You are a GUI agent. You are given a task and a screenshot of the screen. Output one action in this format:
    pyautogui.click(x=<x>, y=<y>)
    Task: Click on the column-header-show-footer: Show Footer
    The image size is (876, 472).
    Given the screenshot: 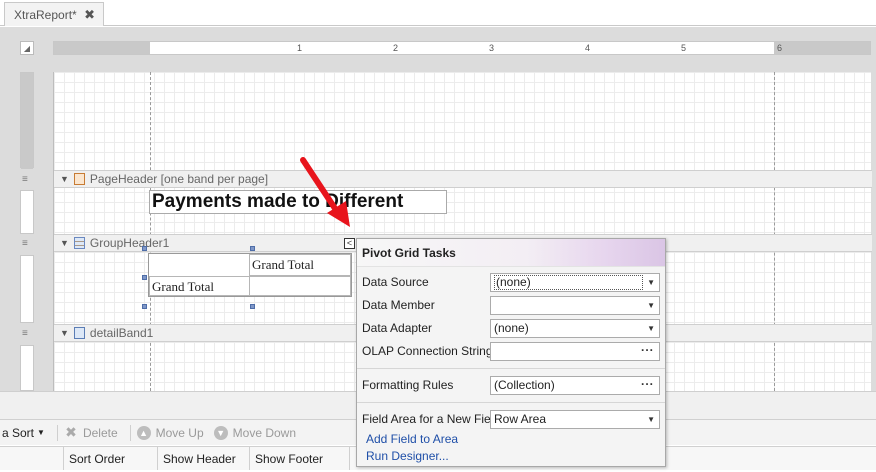 What is the action you would take?
    pyautogui.click(x=300, y=458)
    